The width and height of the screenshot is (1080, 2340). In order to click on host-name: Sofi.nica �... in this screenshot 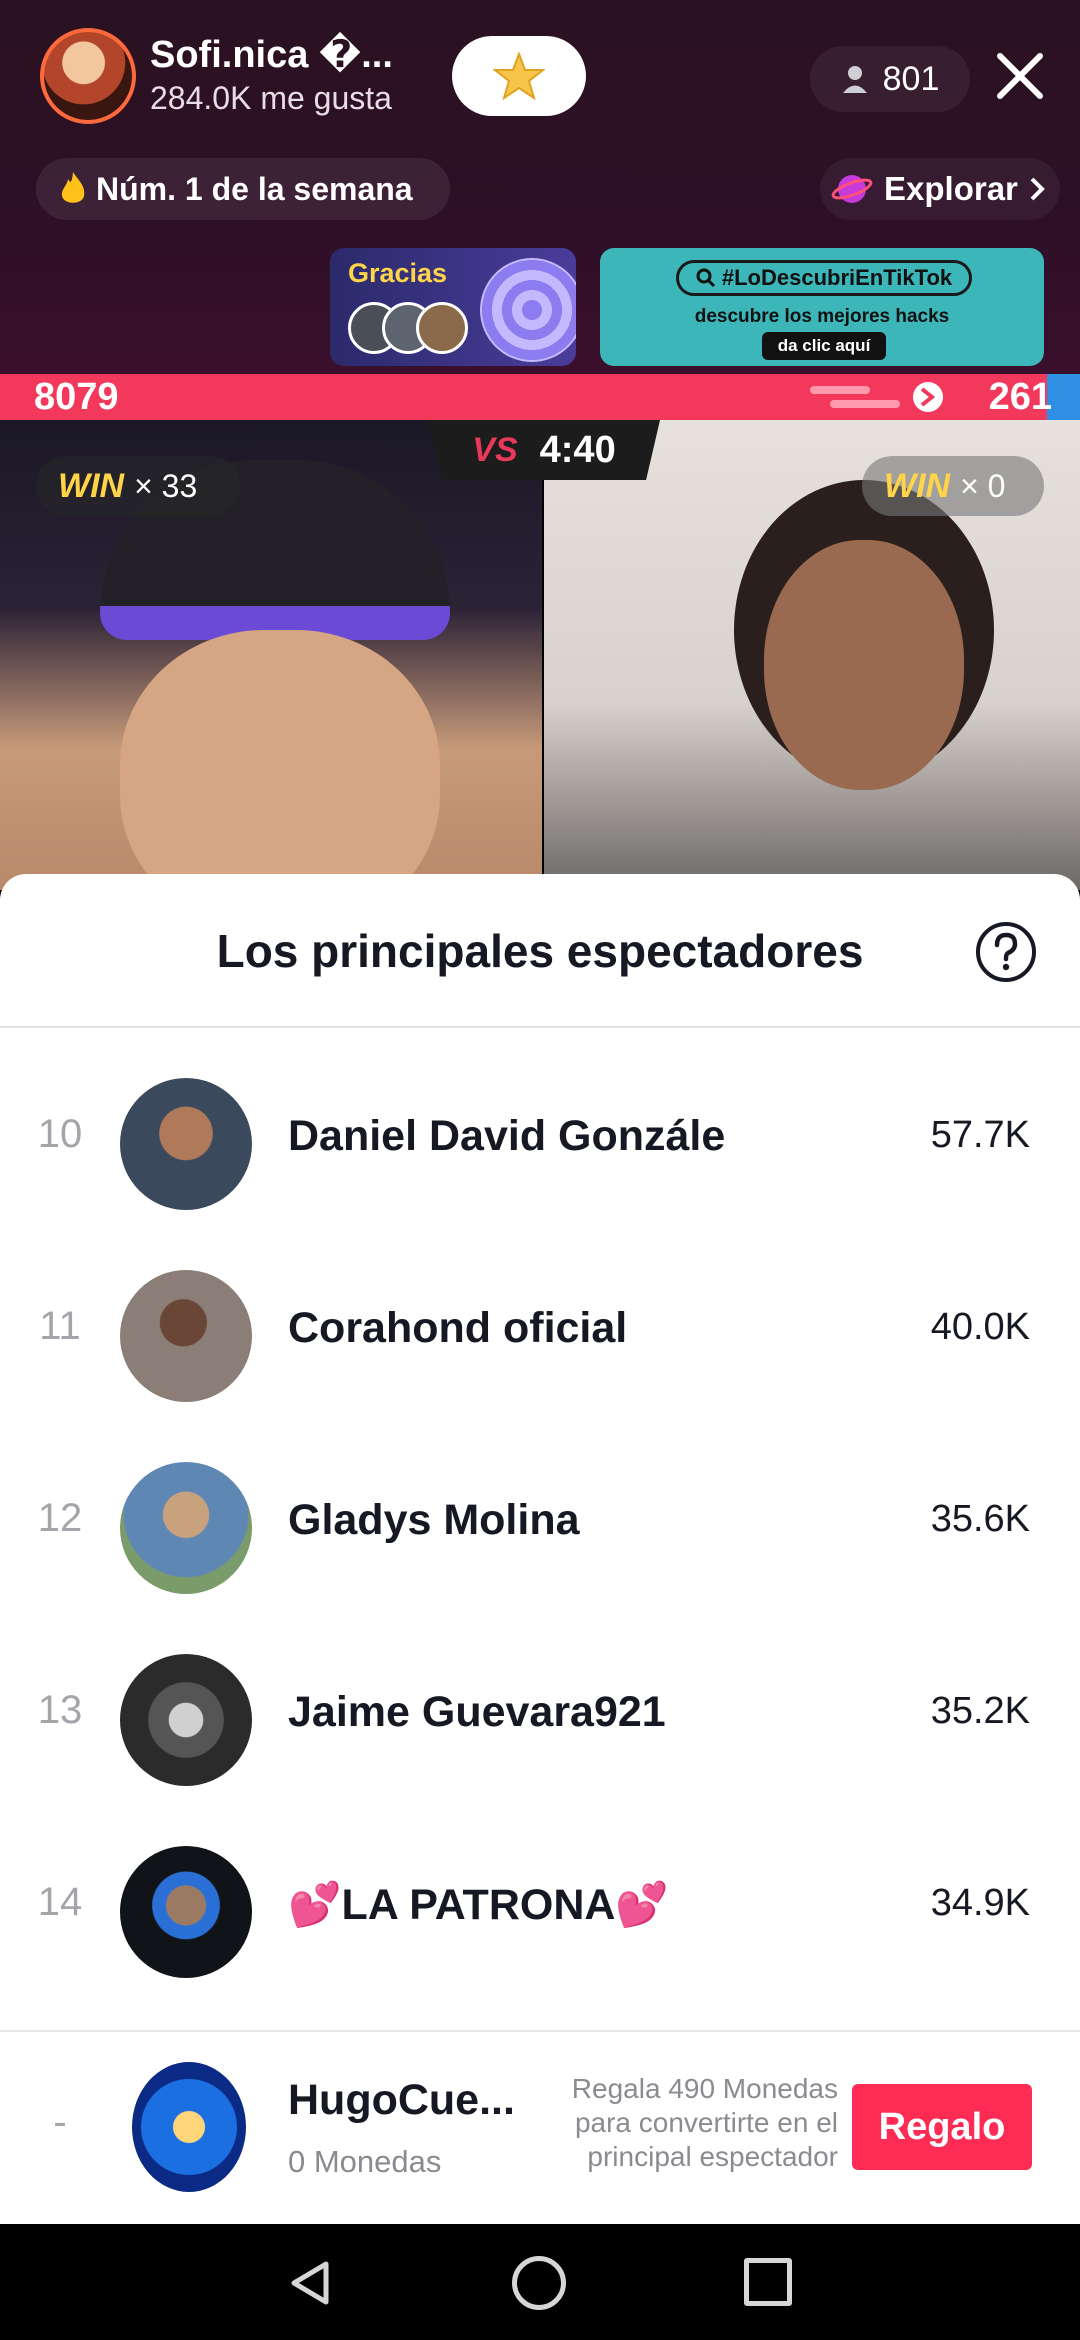, I will do `click(271, 55)`.